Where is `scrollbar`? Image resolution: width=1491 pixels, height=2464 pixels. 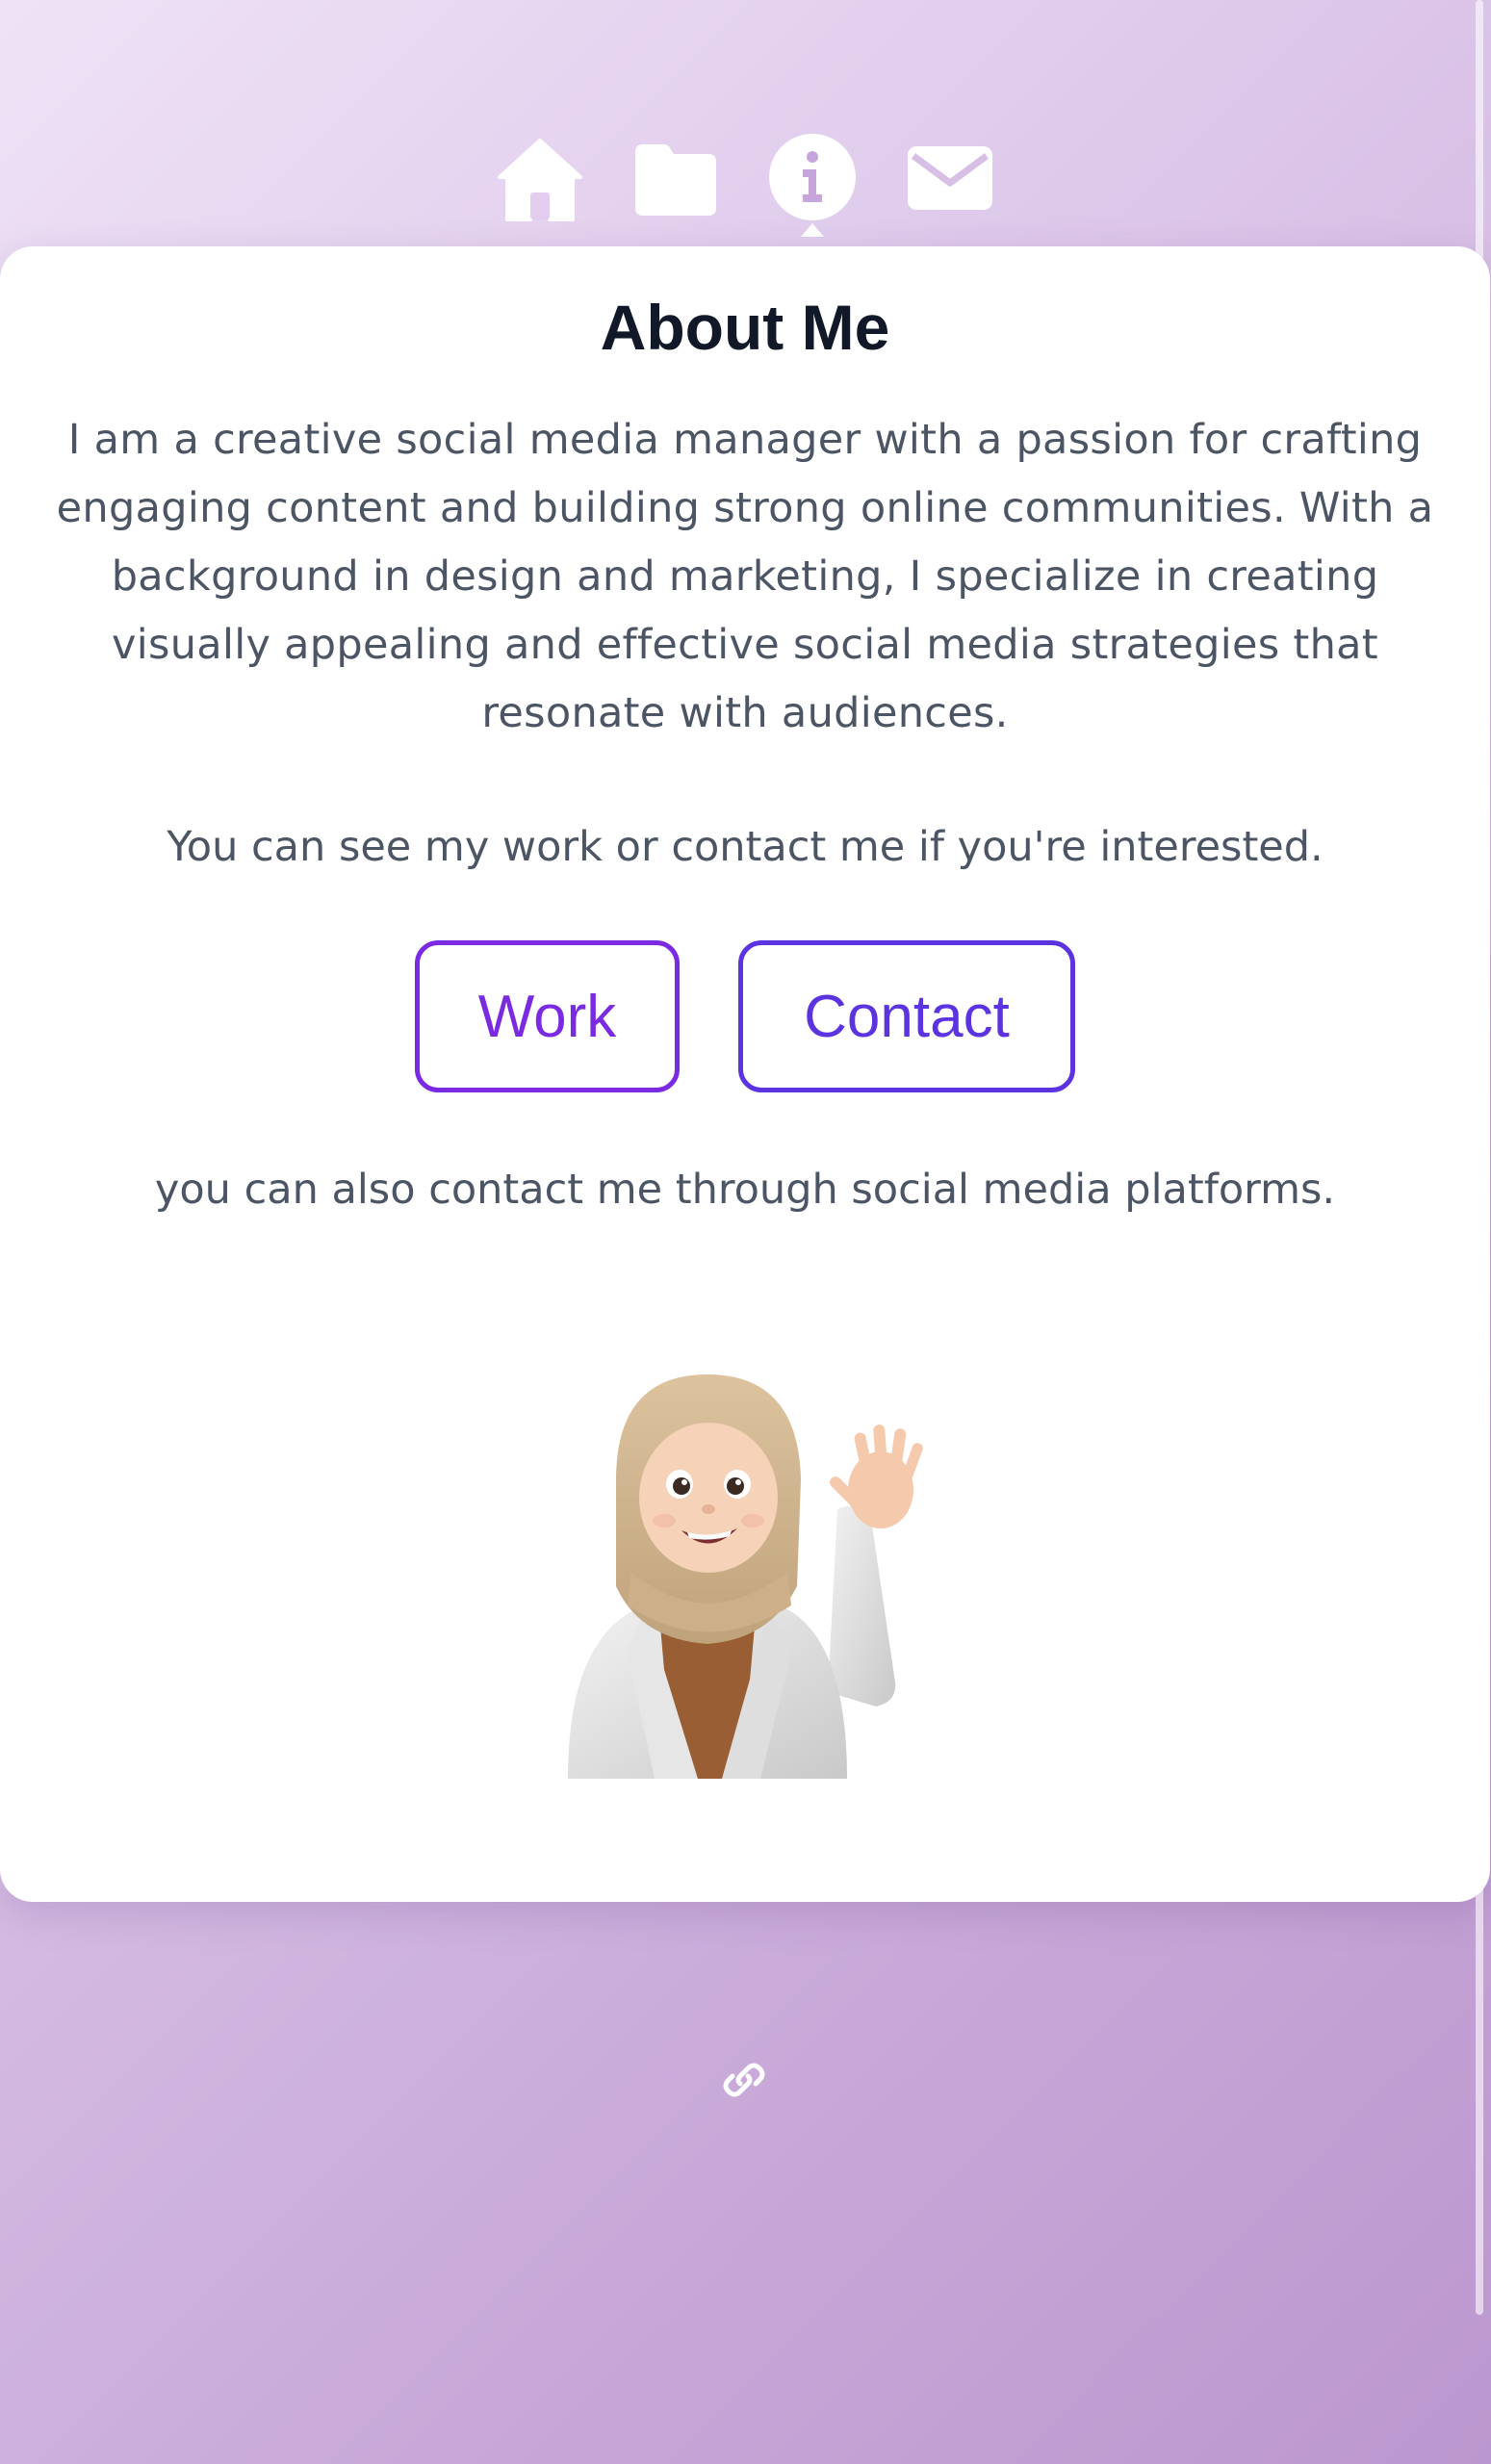 scrollbar is located at coordinates (1479, 1157).